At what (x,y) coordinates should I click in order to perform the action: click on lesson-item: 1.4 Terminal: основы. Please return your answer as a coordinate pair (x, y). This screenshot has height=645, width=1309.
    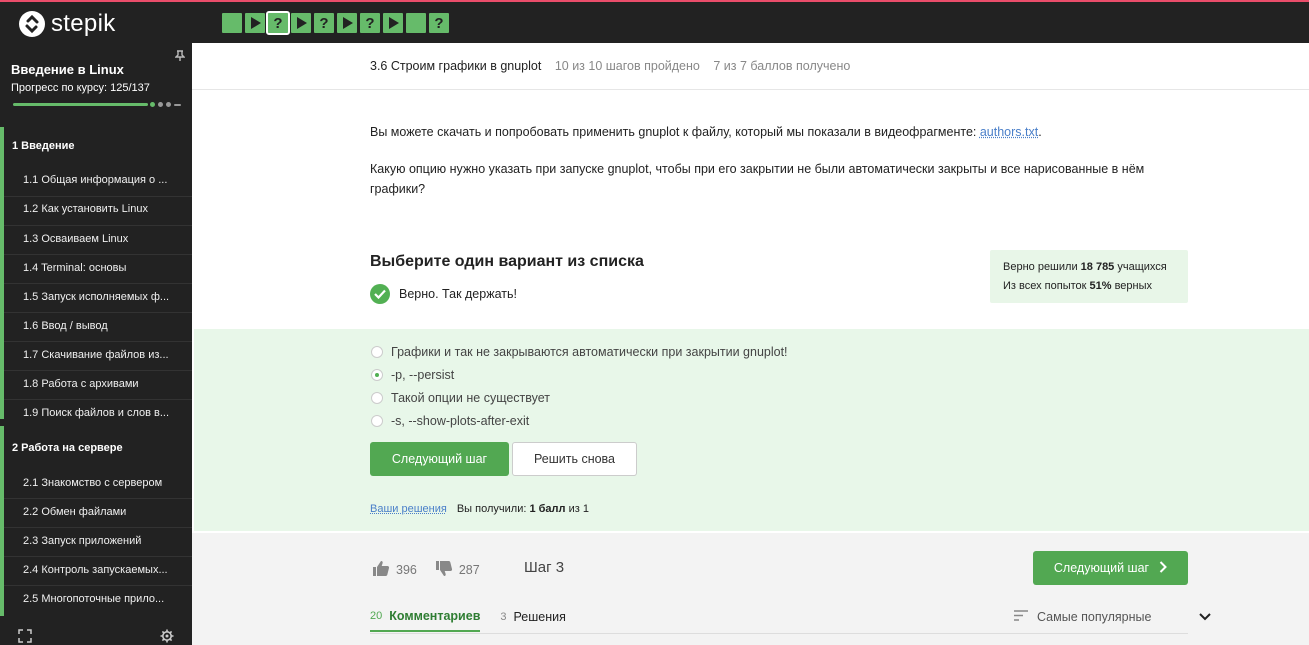
    Looking at the image, I should click on (74, 268).